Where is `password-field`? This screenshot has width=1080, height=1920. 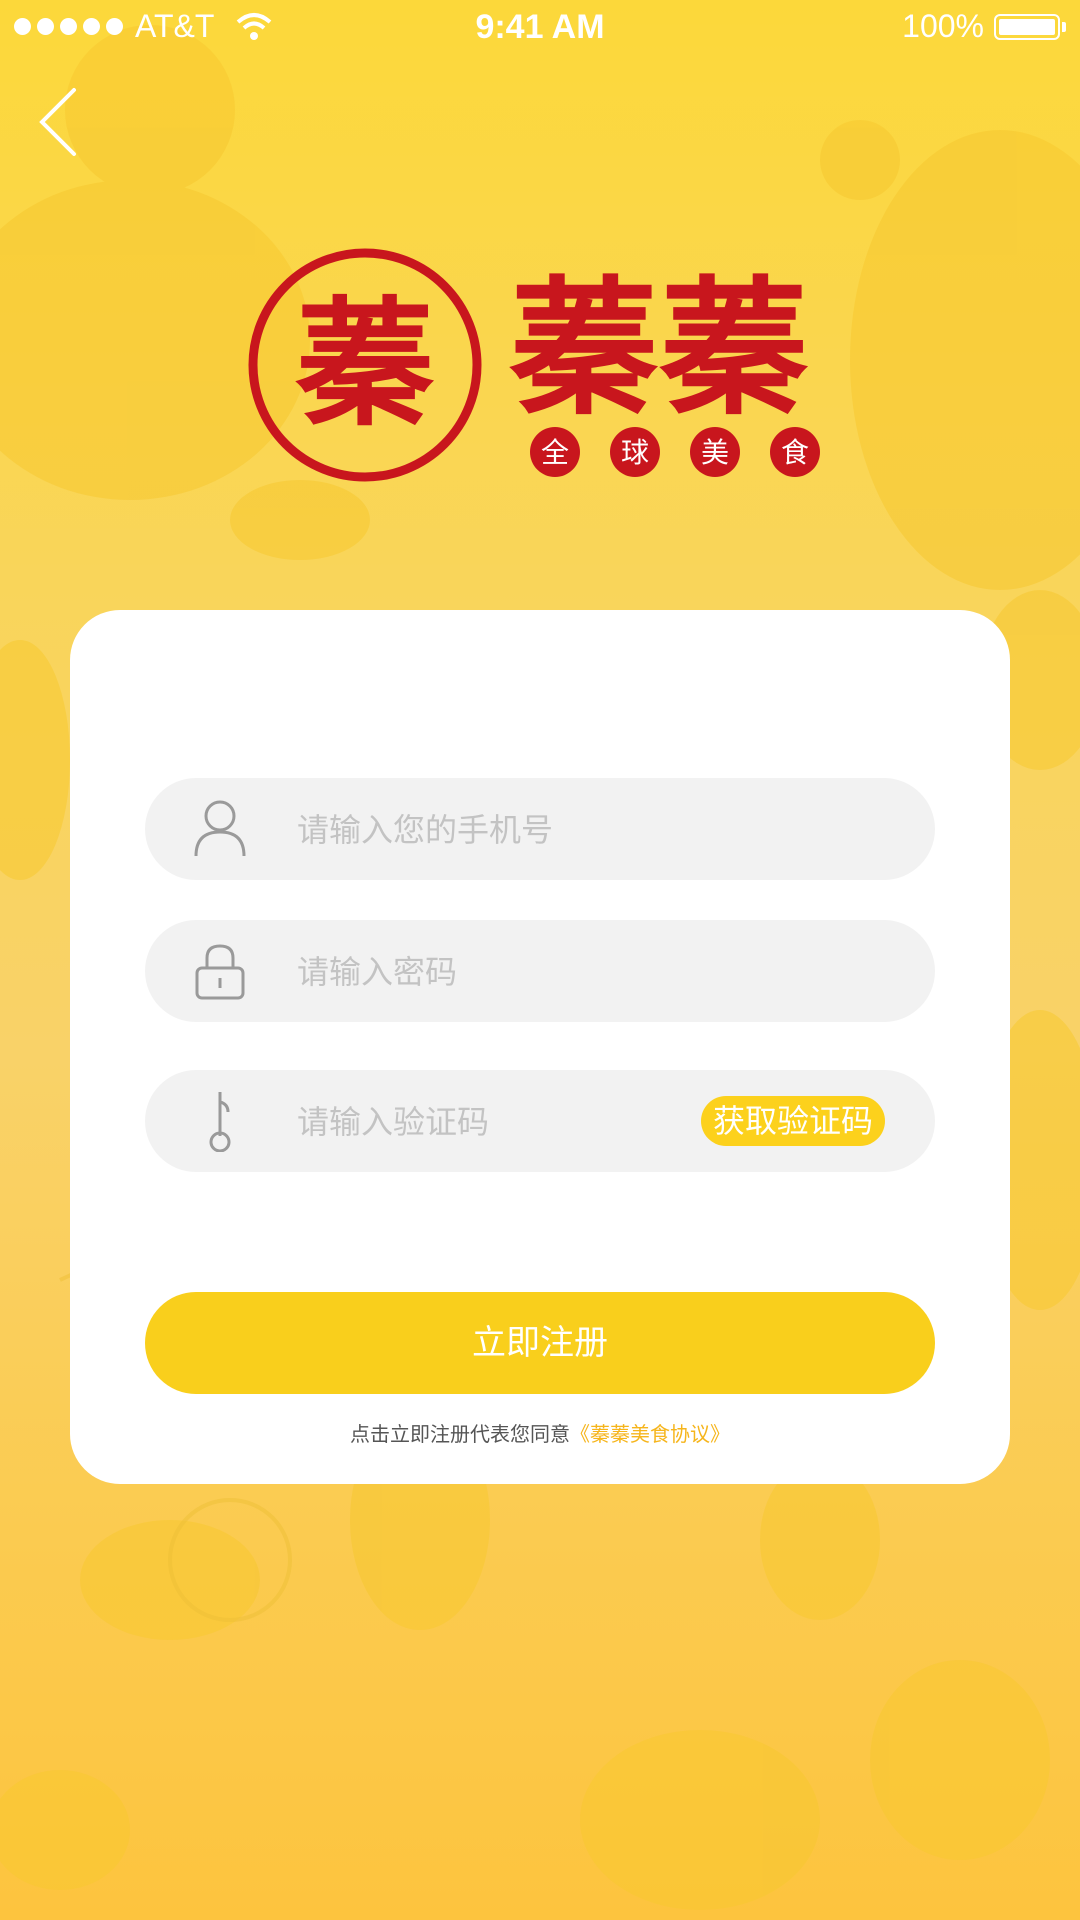
password-field is located at coordinates (540, 972).